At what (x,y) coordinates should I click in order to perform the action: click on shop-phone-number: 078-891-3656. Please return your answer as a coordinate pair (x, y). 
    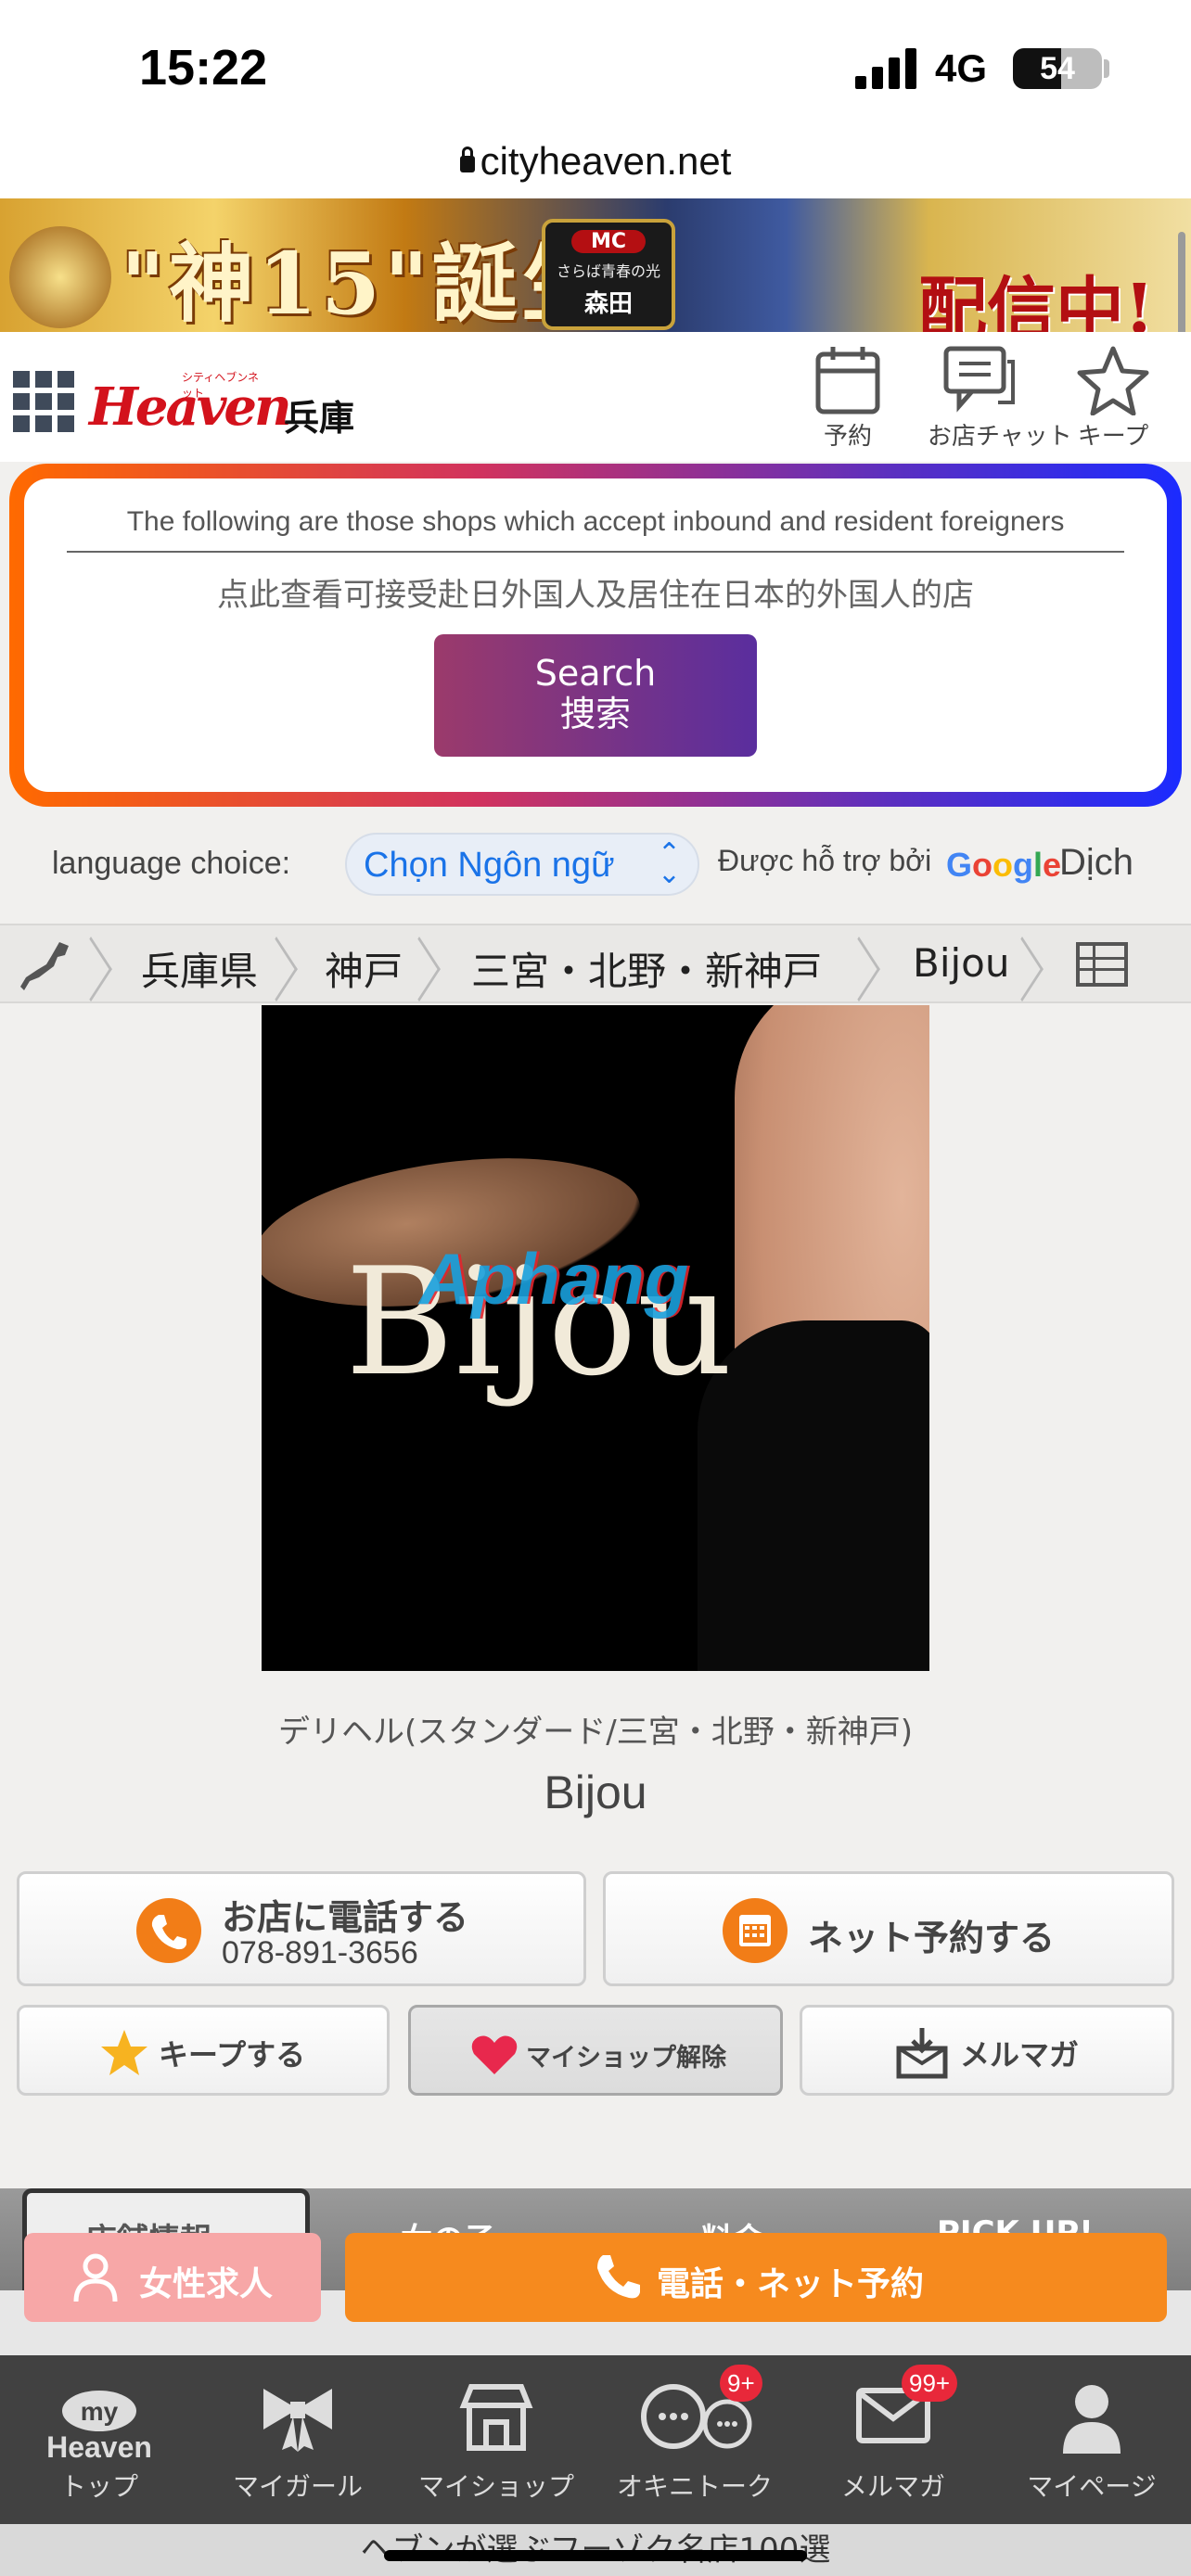
    Looking at the image, I should click on (320, 1953).